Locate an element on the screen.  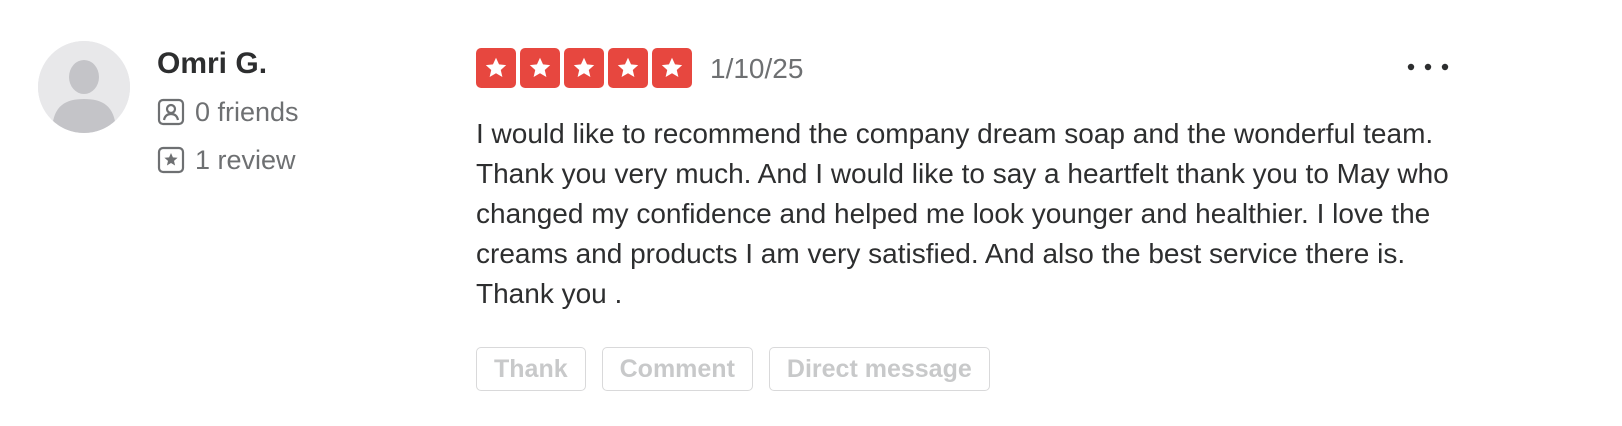
avatar is located at coordinates (84, 87).